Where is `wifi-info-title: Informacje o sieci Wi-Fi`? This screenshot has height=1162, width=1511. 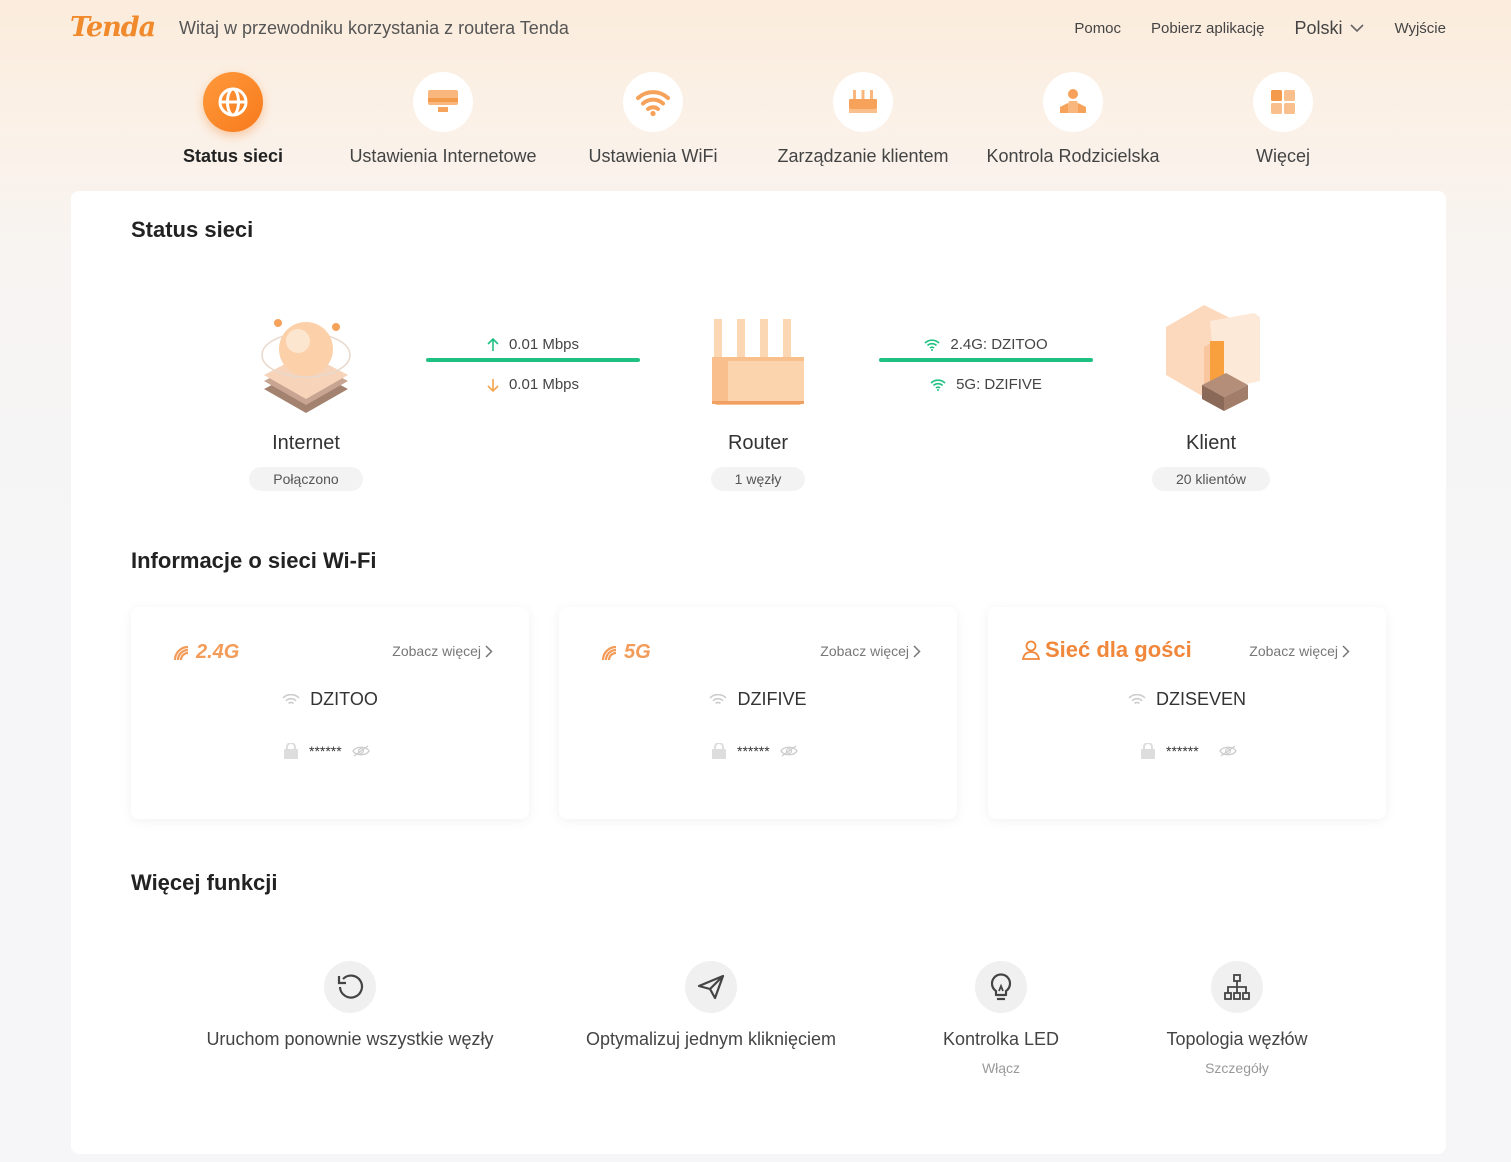 wifi-info-title: Informacje o sieci Wi-Fi is located at coordinates (254, 560).